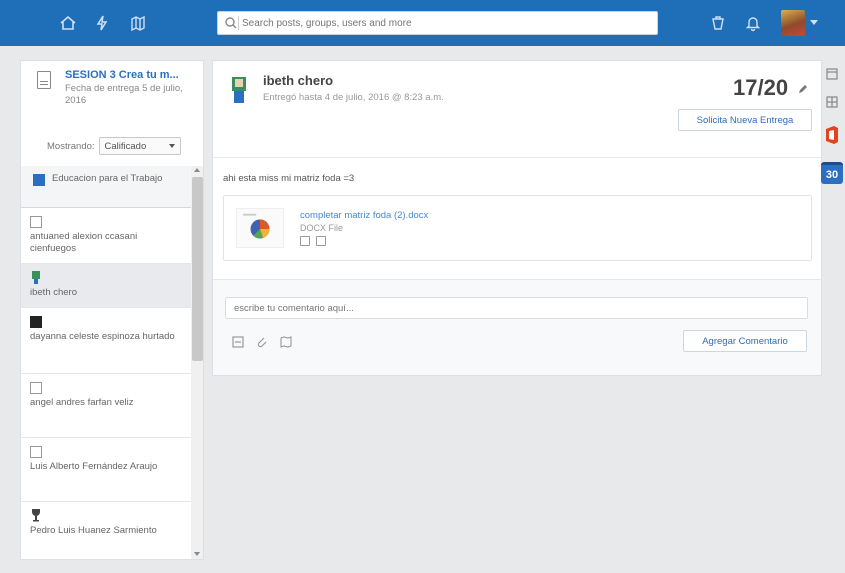 Image resolution: width=845 pixels, height=573 pixels. What do you see at coordinates (106, 187) in the screenshot?
I see `group-item: Educacion para el Trabajo` at bounding box center [106, 187].